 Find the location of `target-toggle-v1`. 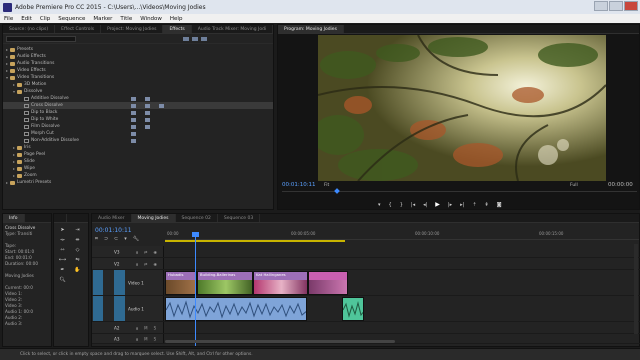

target-toggle-v1 is located at coordinates (119, 282).